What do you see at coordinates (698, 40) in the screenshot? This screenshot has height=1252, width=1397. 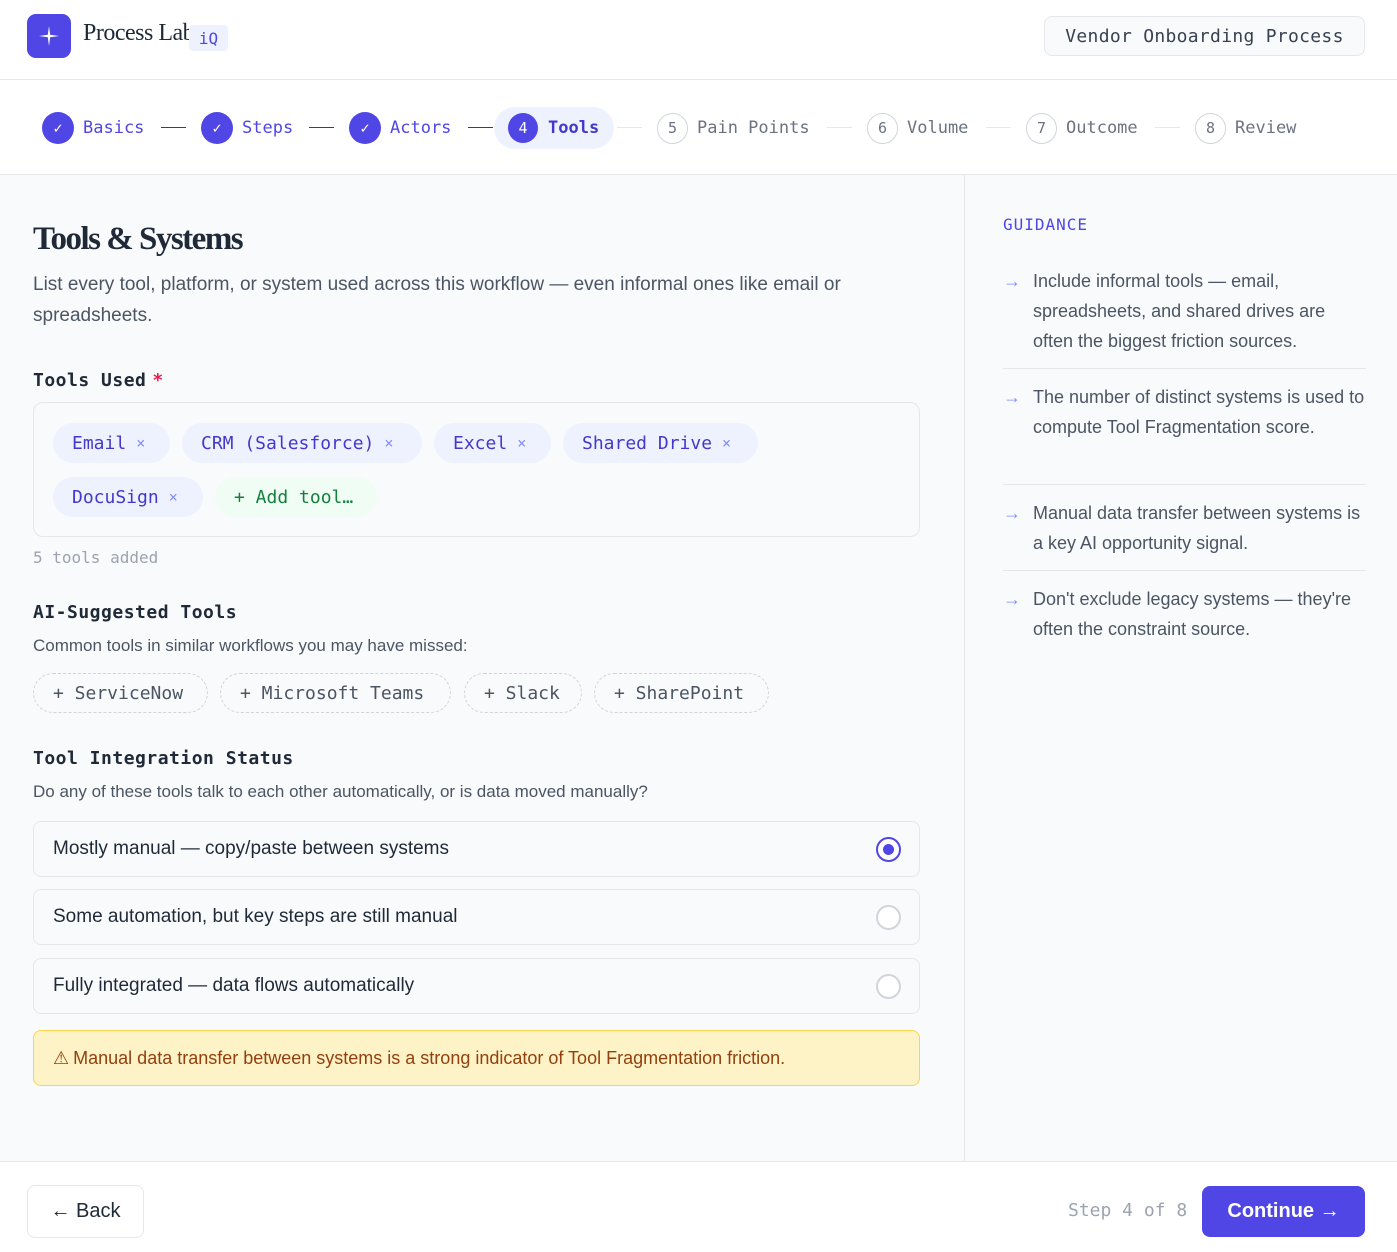 I see `app-header: Process Lab iQ Vendor Onboarding Process` at bounding box center [698, 40].